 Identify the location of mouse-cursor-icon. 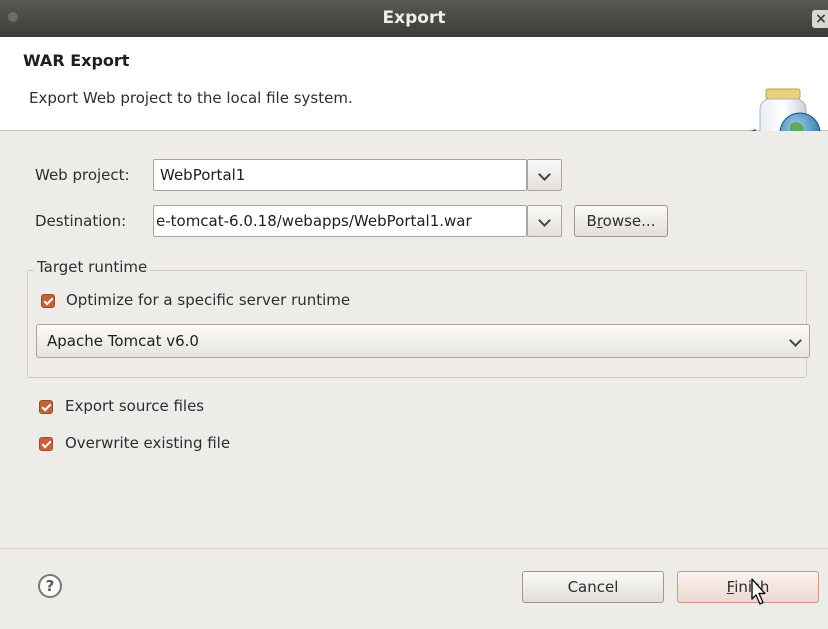
(758, 591).